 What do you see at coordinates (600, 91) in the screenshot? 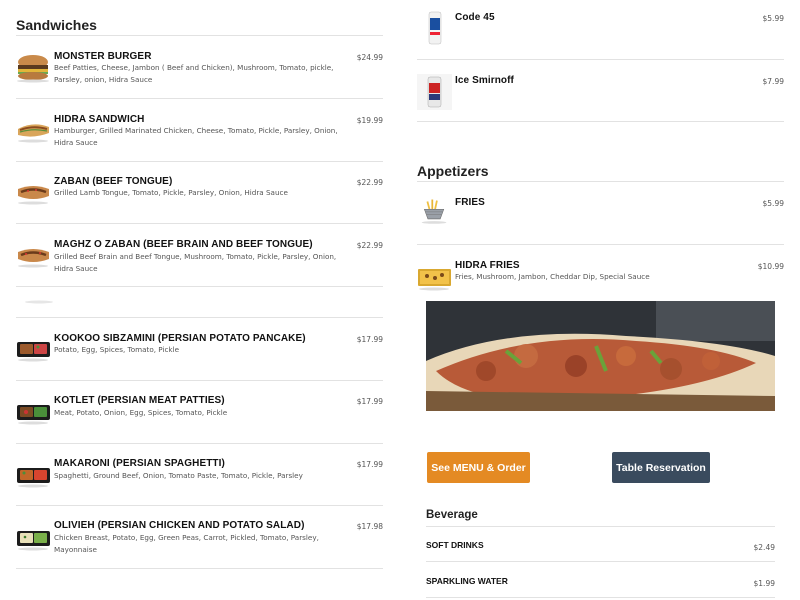
I see `menu-item-ice-smirnoff: Ice Smirnoff $7.99` at bounding box center [600, 91].